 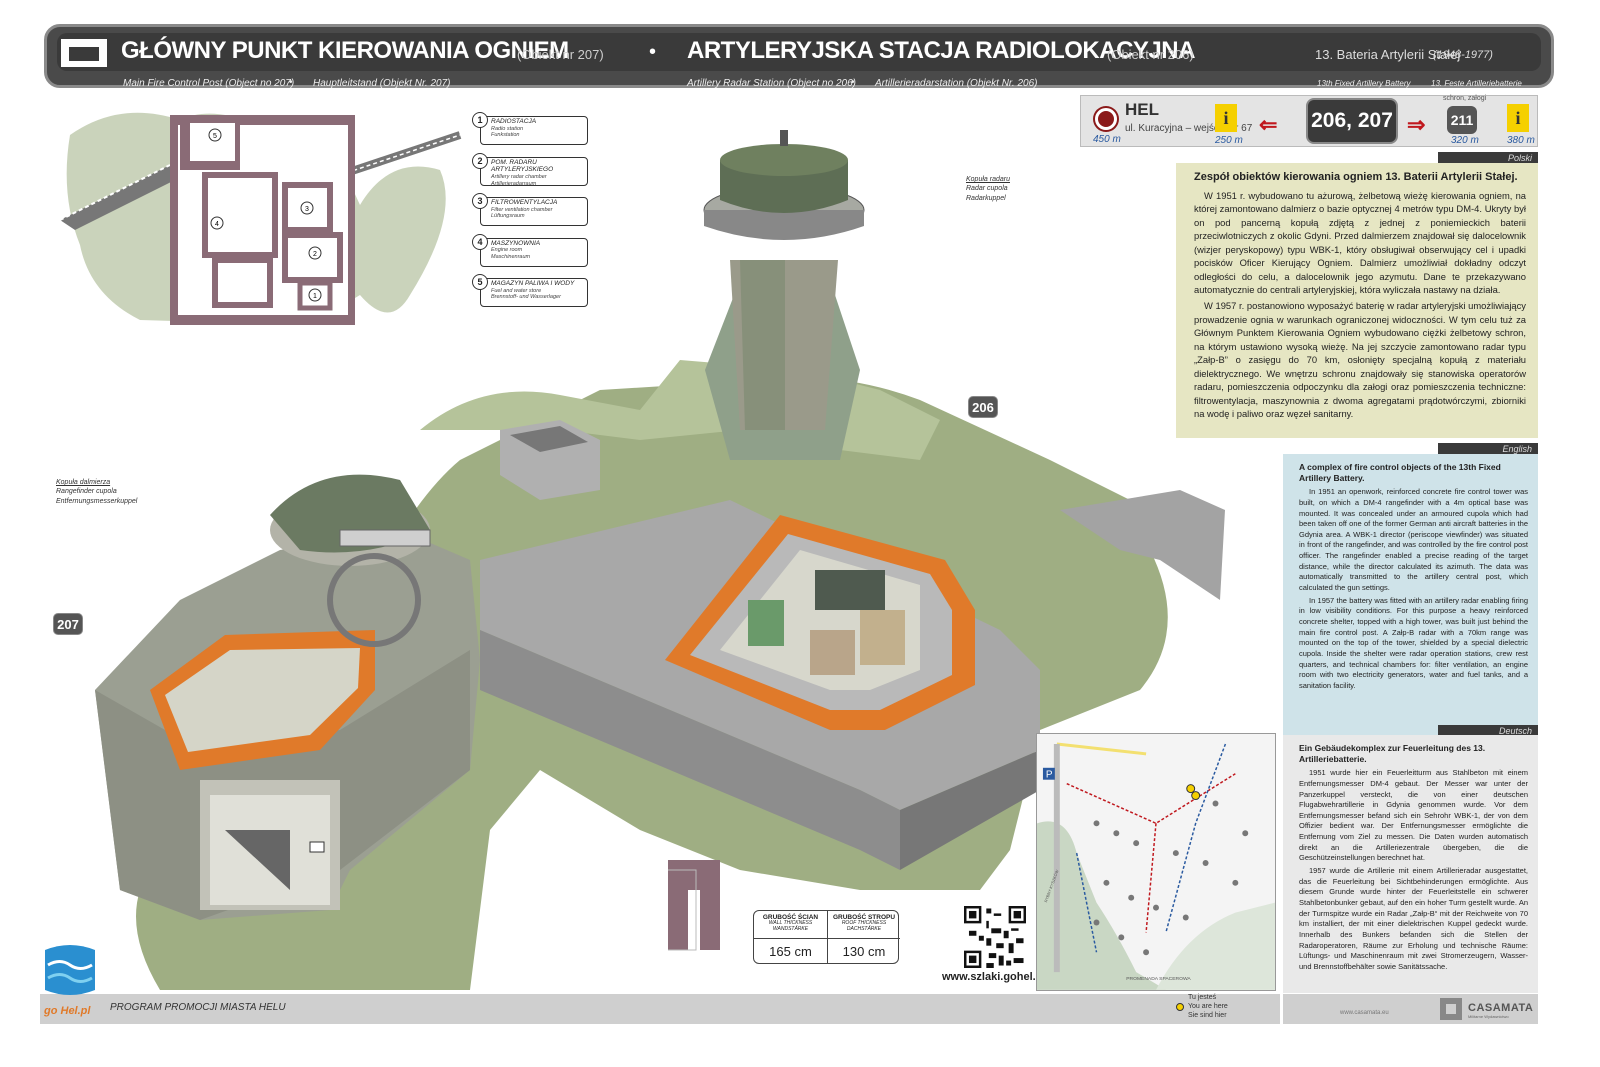 What do you see at coordinates (1156, 862) in the screenshot?
I see `location-map: P PROMENADA SPACEROWA RYBNY KYSZKÓW` at bounding box center [1156, 862].